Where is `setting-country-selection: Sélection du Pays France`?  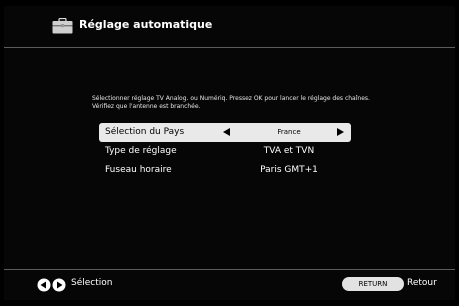 setting-country-selection: Sélection du Pays France is located at coordinates (225, 132).